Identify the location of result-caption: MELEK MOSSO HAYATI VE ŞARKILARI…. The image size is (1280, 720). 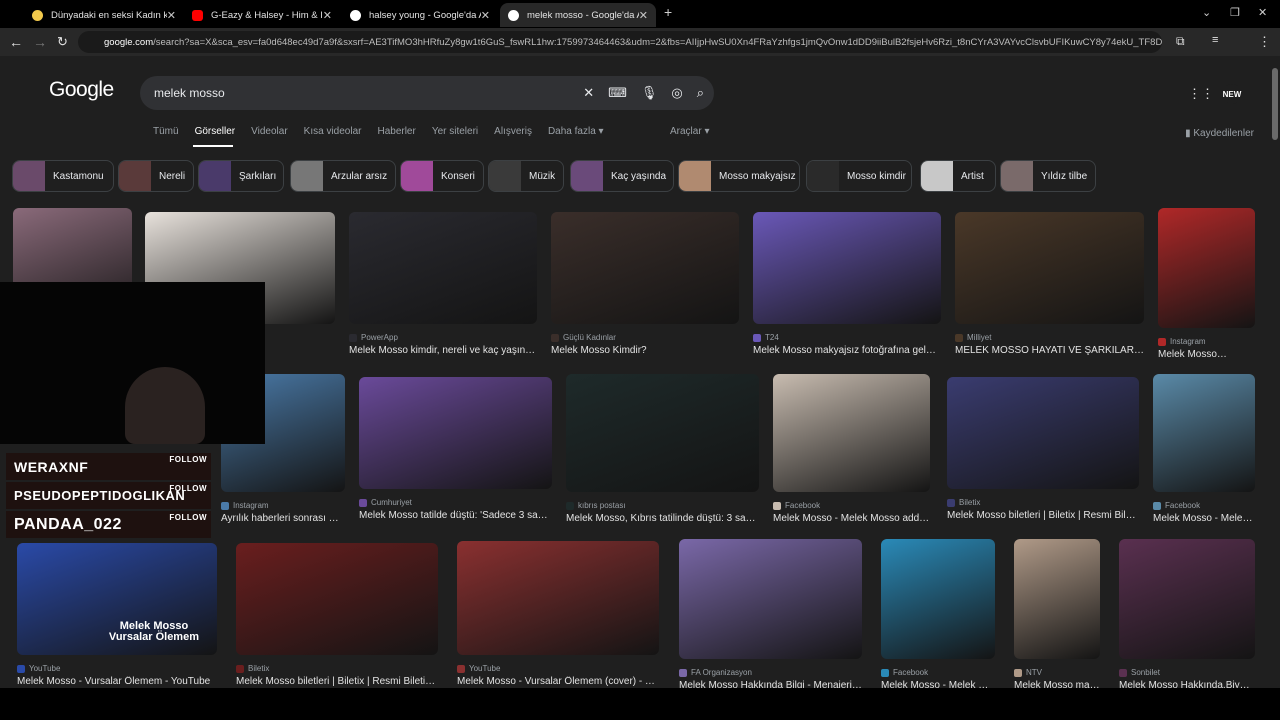
(1049, 350).